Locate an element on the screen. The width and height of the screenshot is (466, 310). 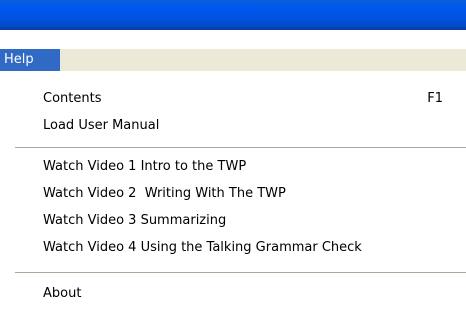
menu-item-label: Watch Video 3 Summarizing is located at coordinates (135, 220).